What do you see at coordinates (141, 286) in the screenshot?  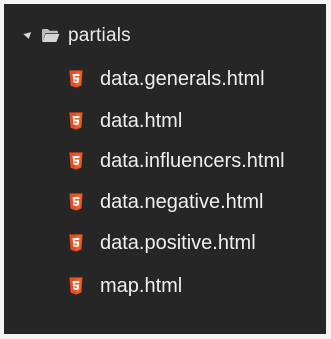 I see `file-label: map.html` at bounding box center [141, 286].